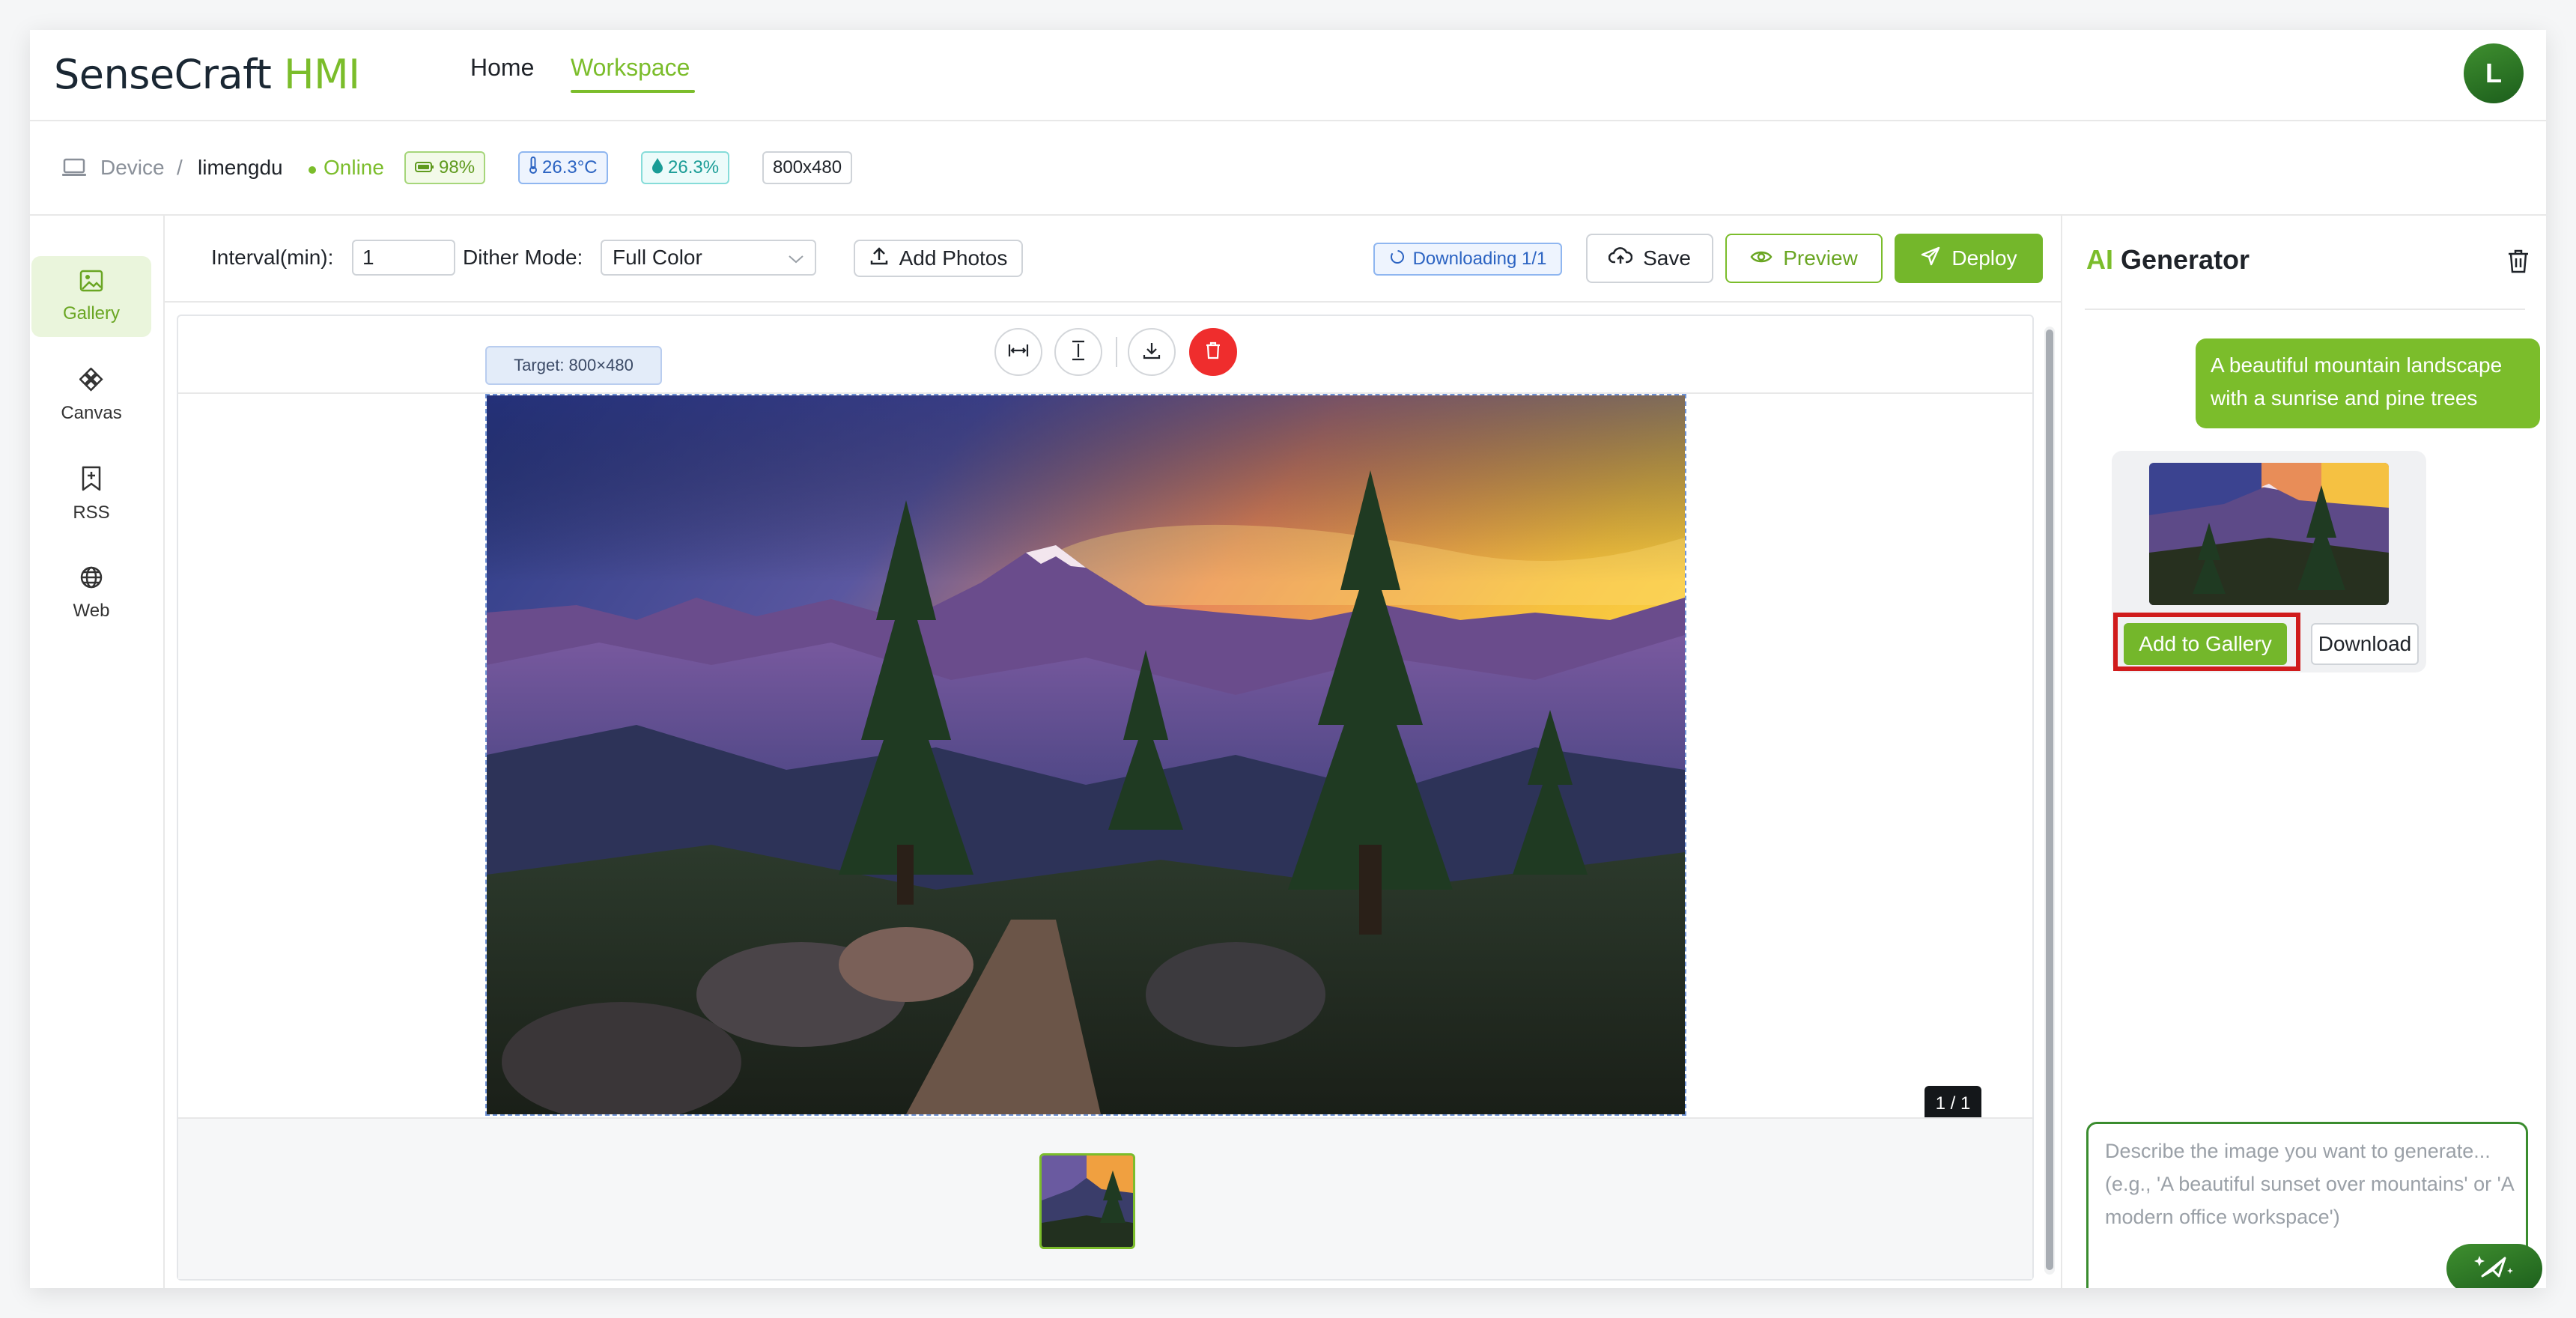  Describe the element at coordinates (523, 257) in the screenshot. I see `dither-mode-label: Dither Mode:` at that location.